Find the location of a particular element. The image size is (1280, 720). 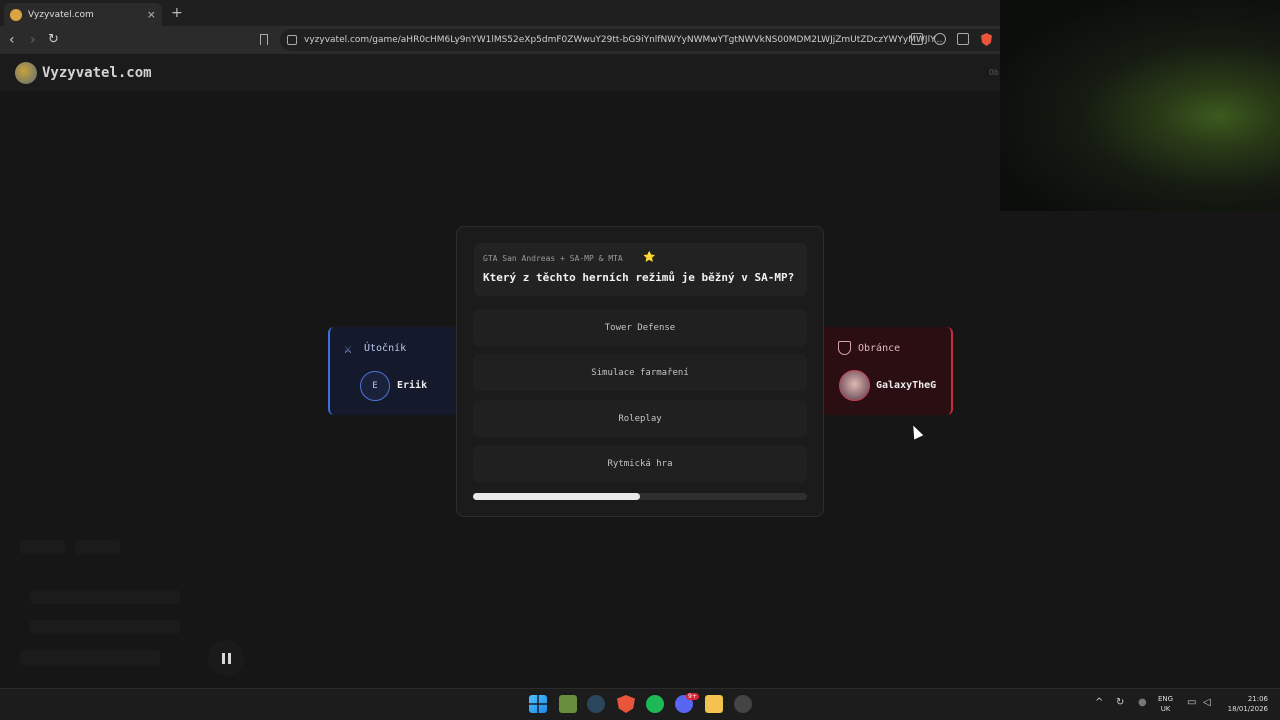

question-box is located at coordinates (640, 269).